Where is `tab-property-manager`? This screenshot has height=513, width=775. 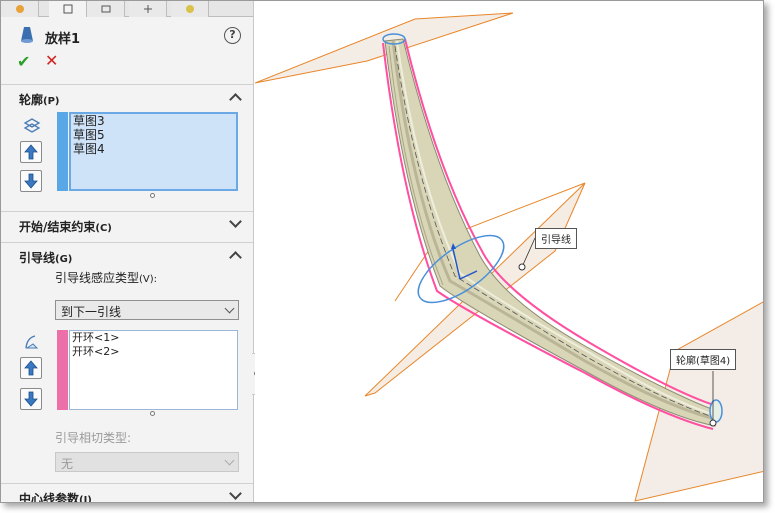 tab-property-manager is located at coordinates (68, 9).